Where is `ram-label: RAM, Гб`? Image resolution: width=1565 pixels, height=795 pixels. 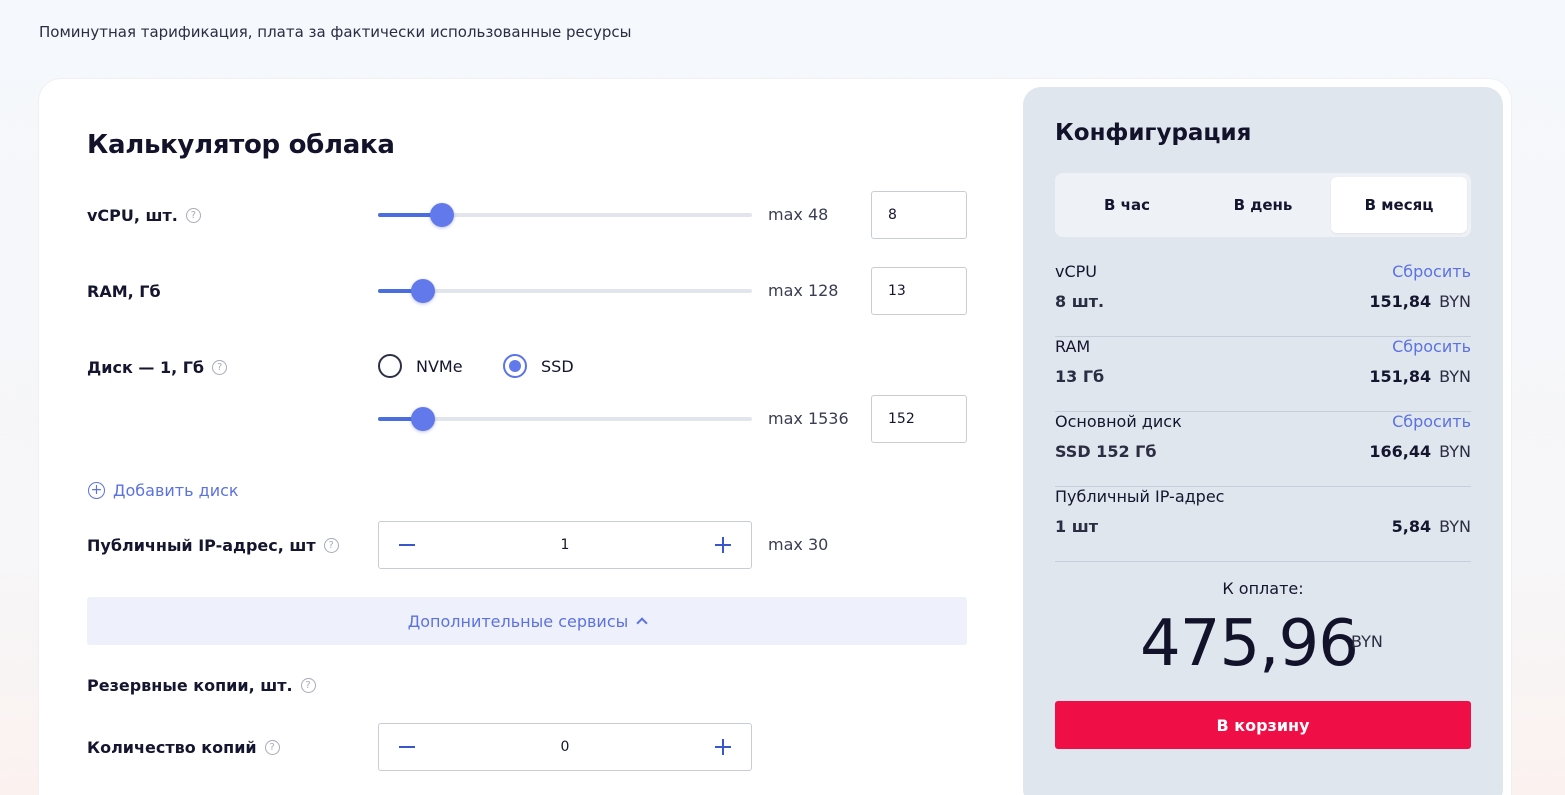
ram-label: RAM, Гб is located at coordinates (124, 291).